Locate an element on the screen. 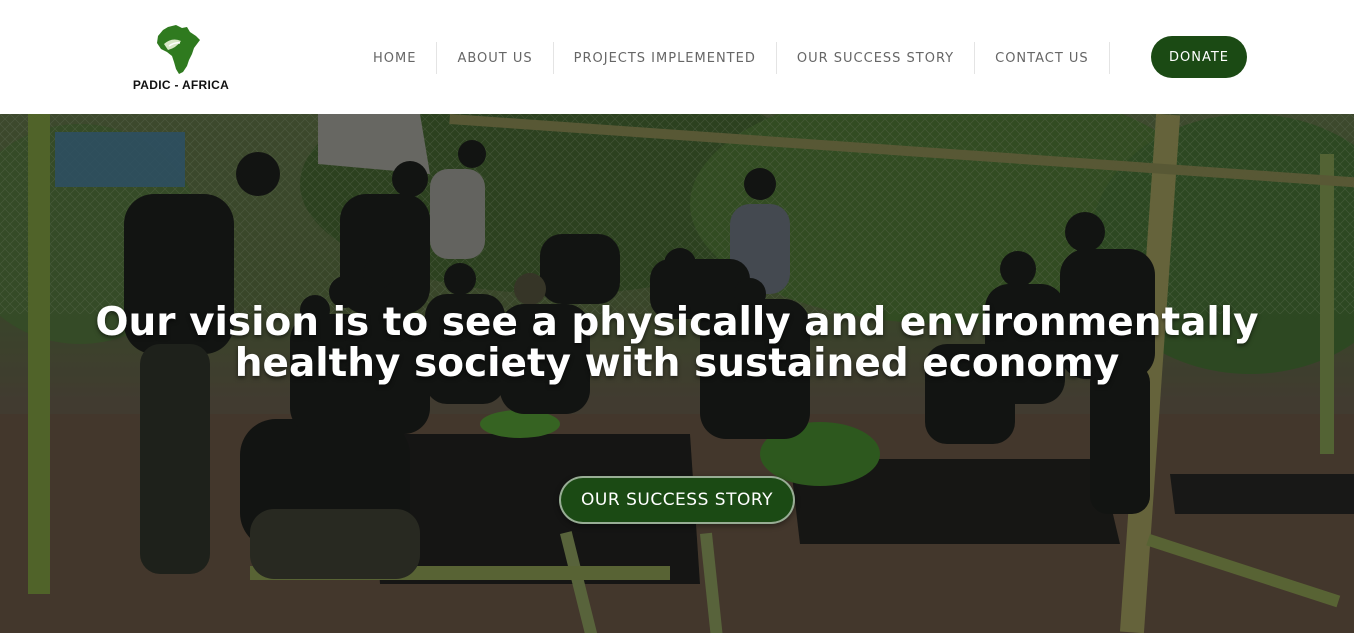 Image resolution: width=1354 pixels, height=633 pixels. africa-map-icon is located at coordinates (178, 49).